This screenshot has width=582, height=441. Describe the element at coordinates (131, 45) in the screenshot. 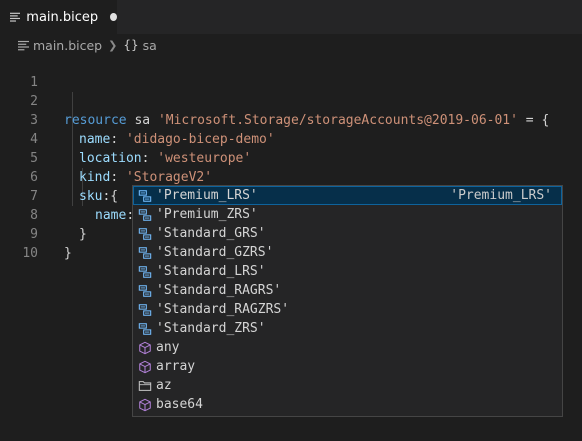

I see `braces-icon: {}` at that location.